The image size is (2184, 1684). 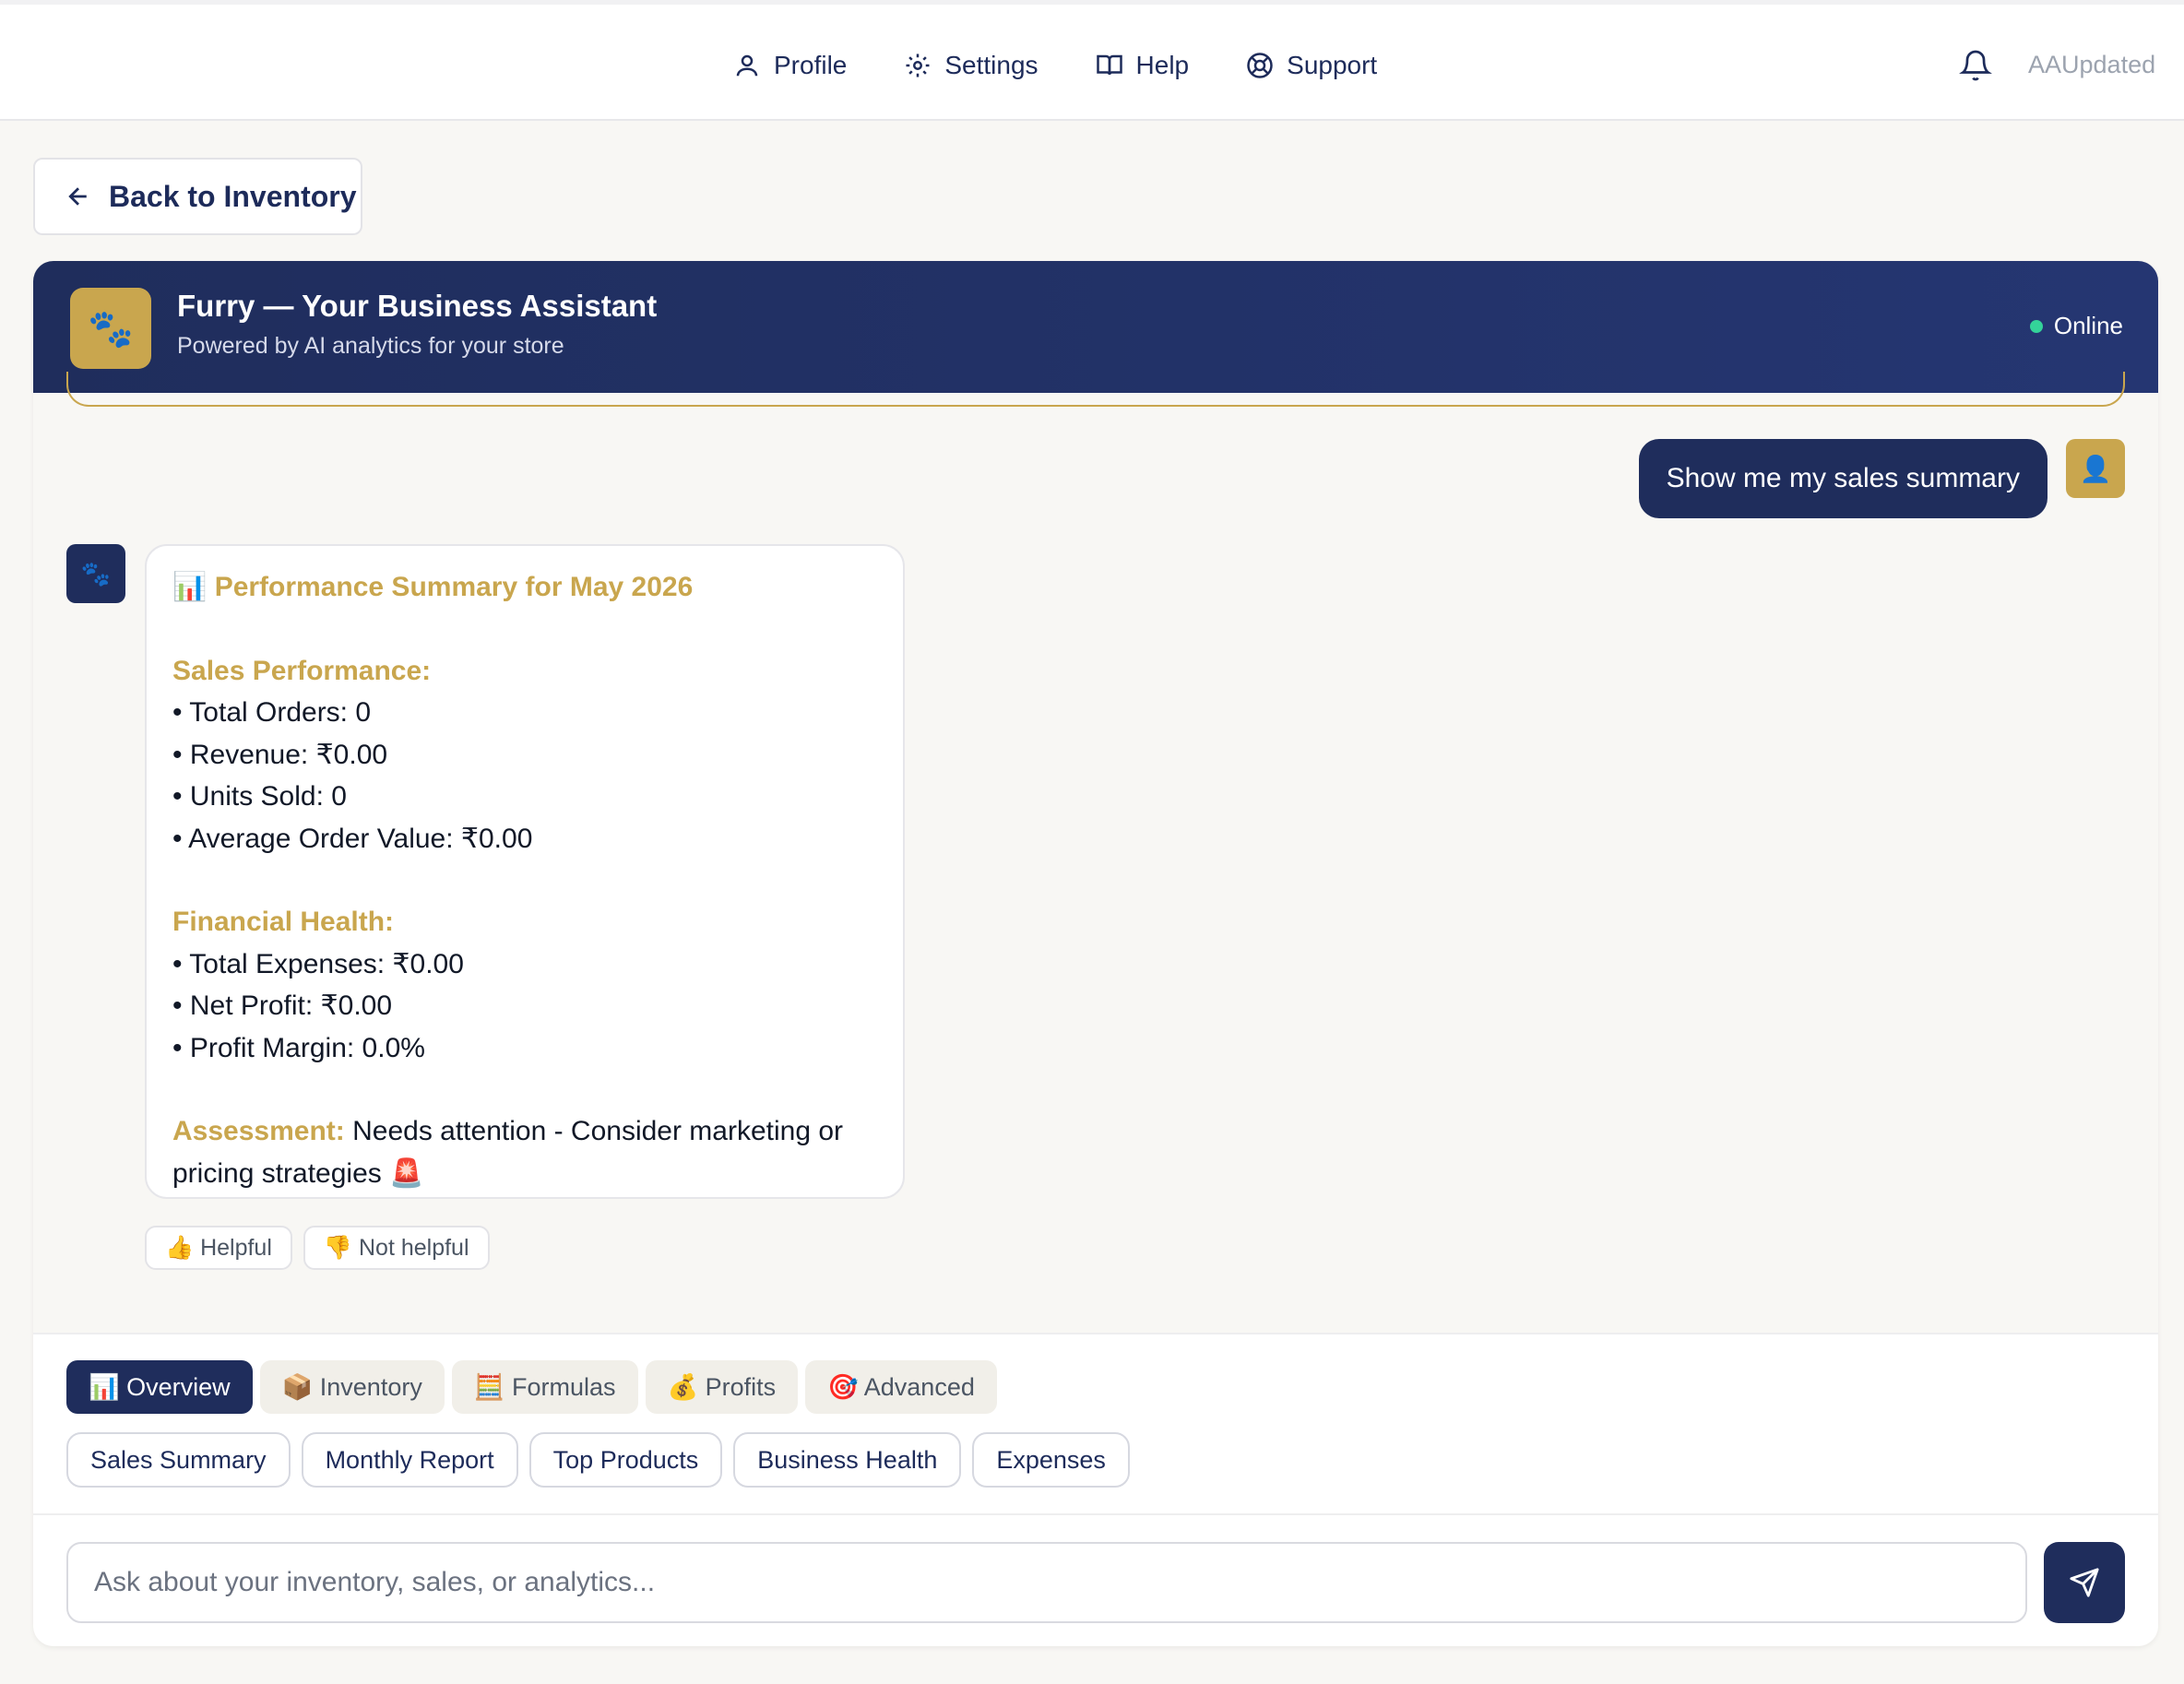 What do you see at coordinates (1095, 1514) in the screenshot?
I see `composer-divider` at bounding box center [1095, 1514].